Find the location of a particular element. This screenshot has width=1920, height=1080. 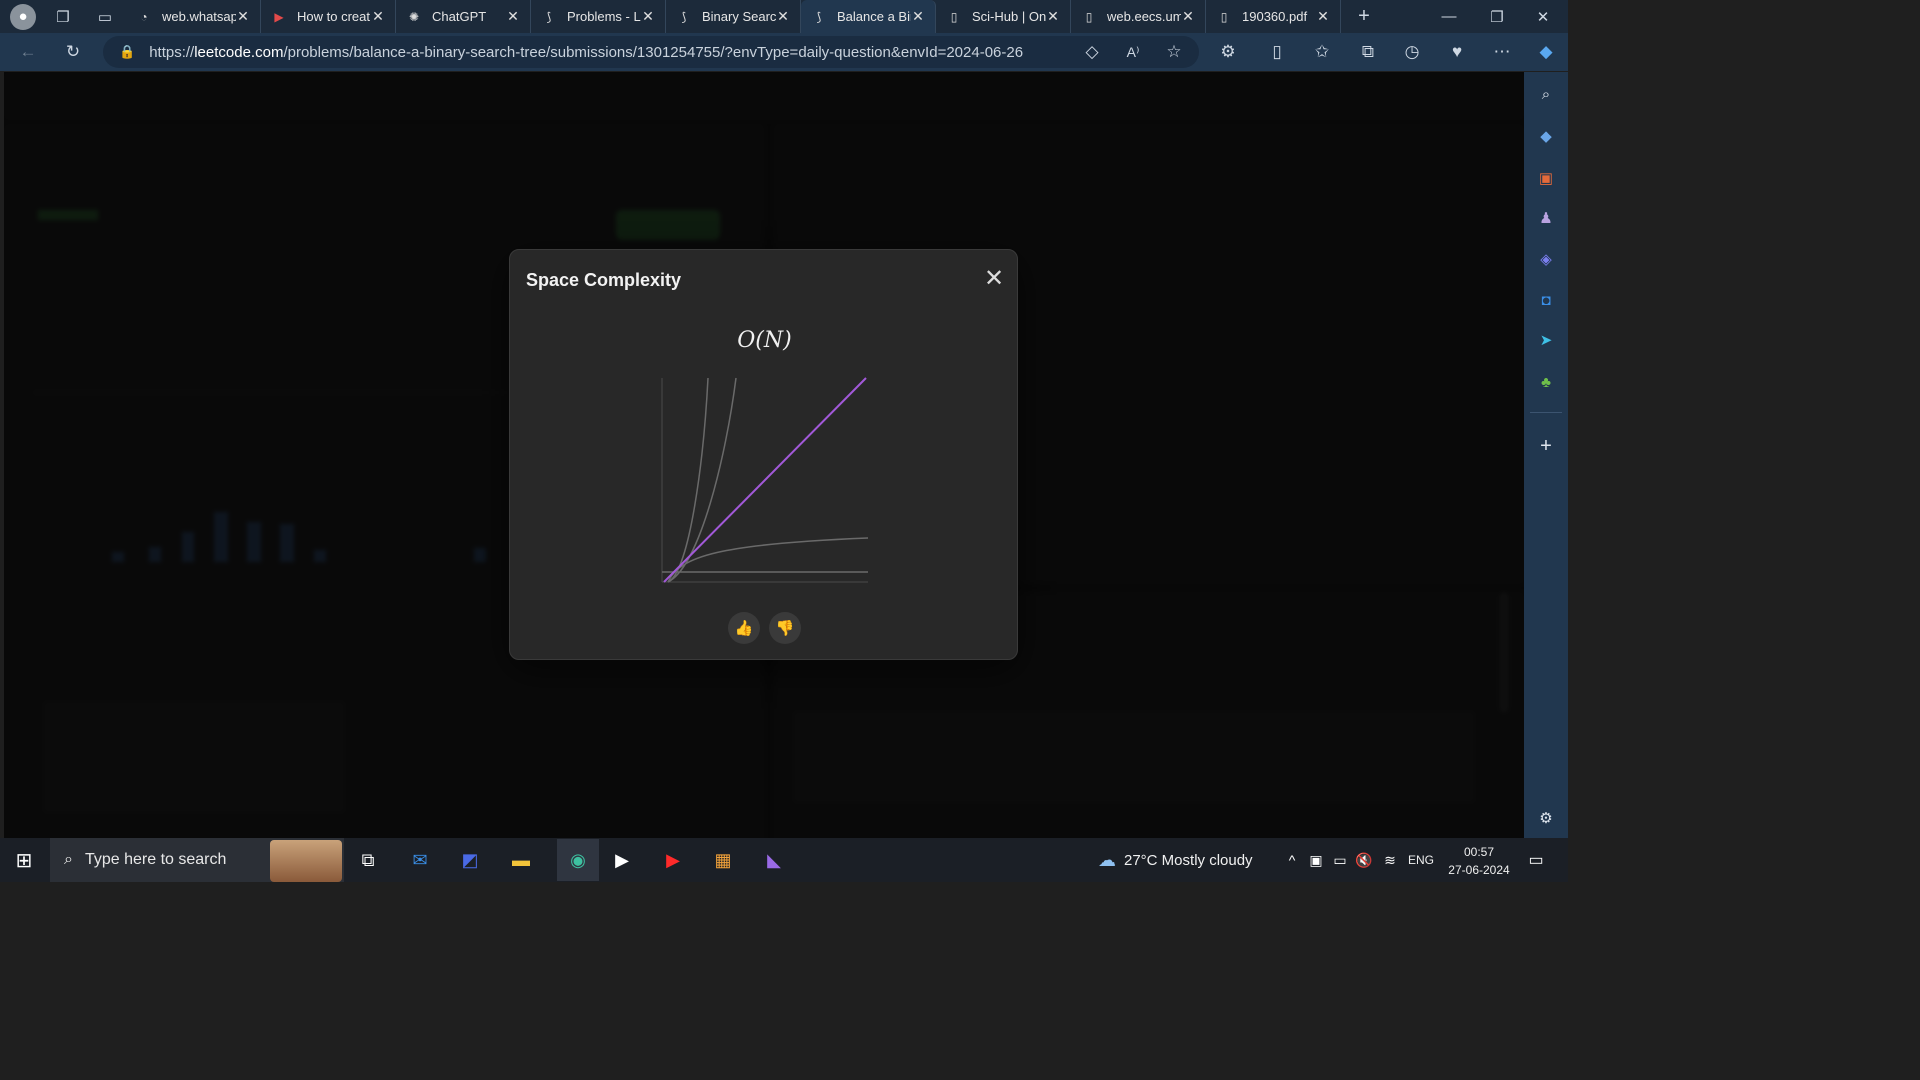

app-icon-blue: ◩ is located at coordinates (470, 860).